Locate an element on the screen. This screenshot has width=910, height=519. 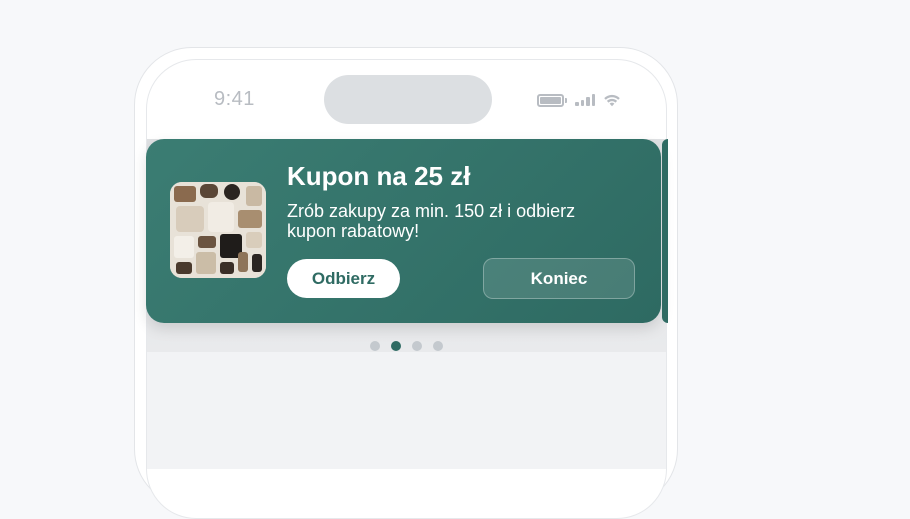
battery-icon is located at coordinates (550, 100).